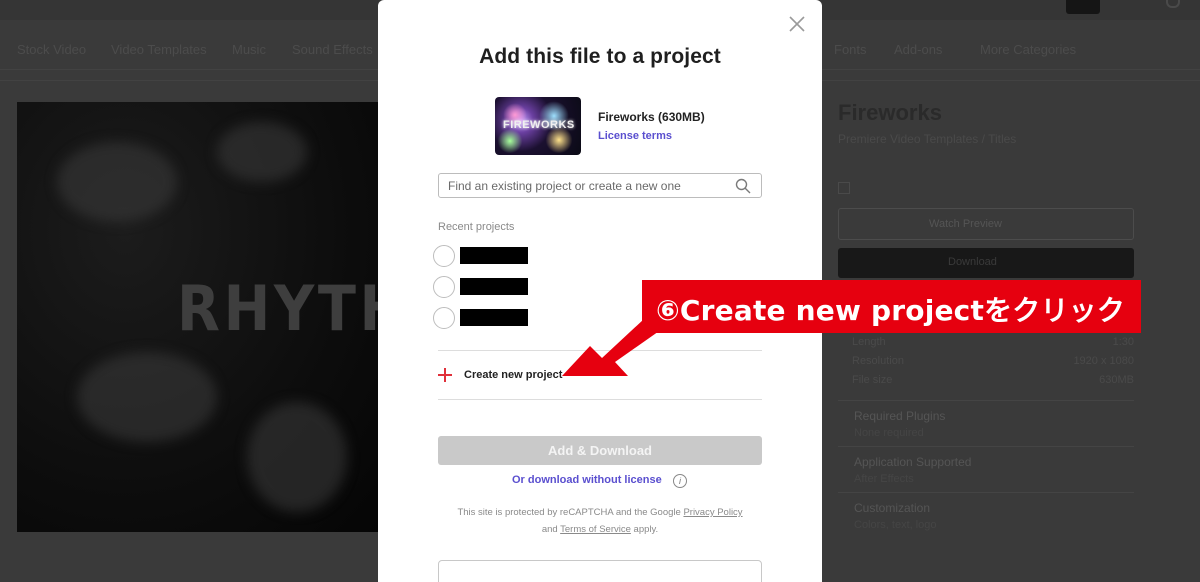 The width and height of the screenshot is (1200, 582). What do you see at coordinates (1116, 380) in the screenshot?
I see `meta-value: 630MB` at bounding box center [1116, 380].